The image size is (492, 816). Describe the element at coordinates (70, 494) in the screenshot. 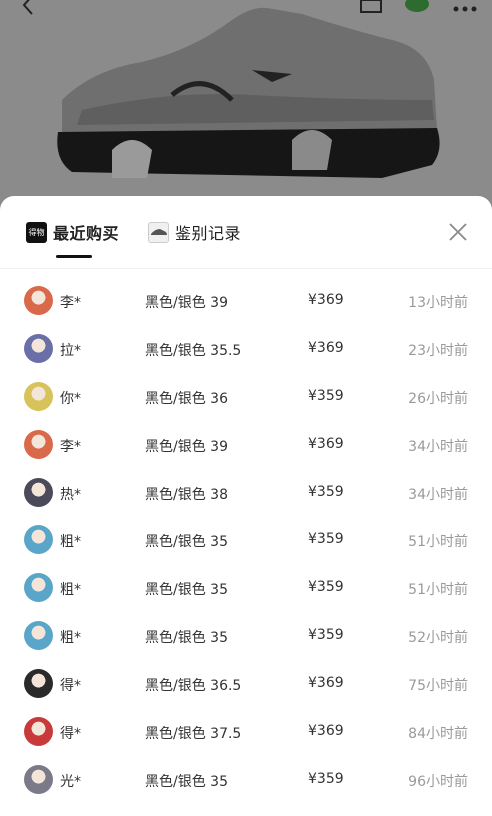

I see `buyer-name: 热*` at that location.